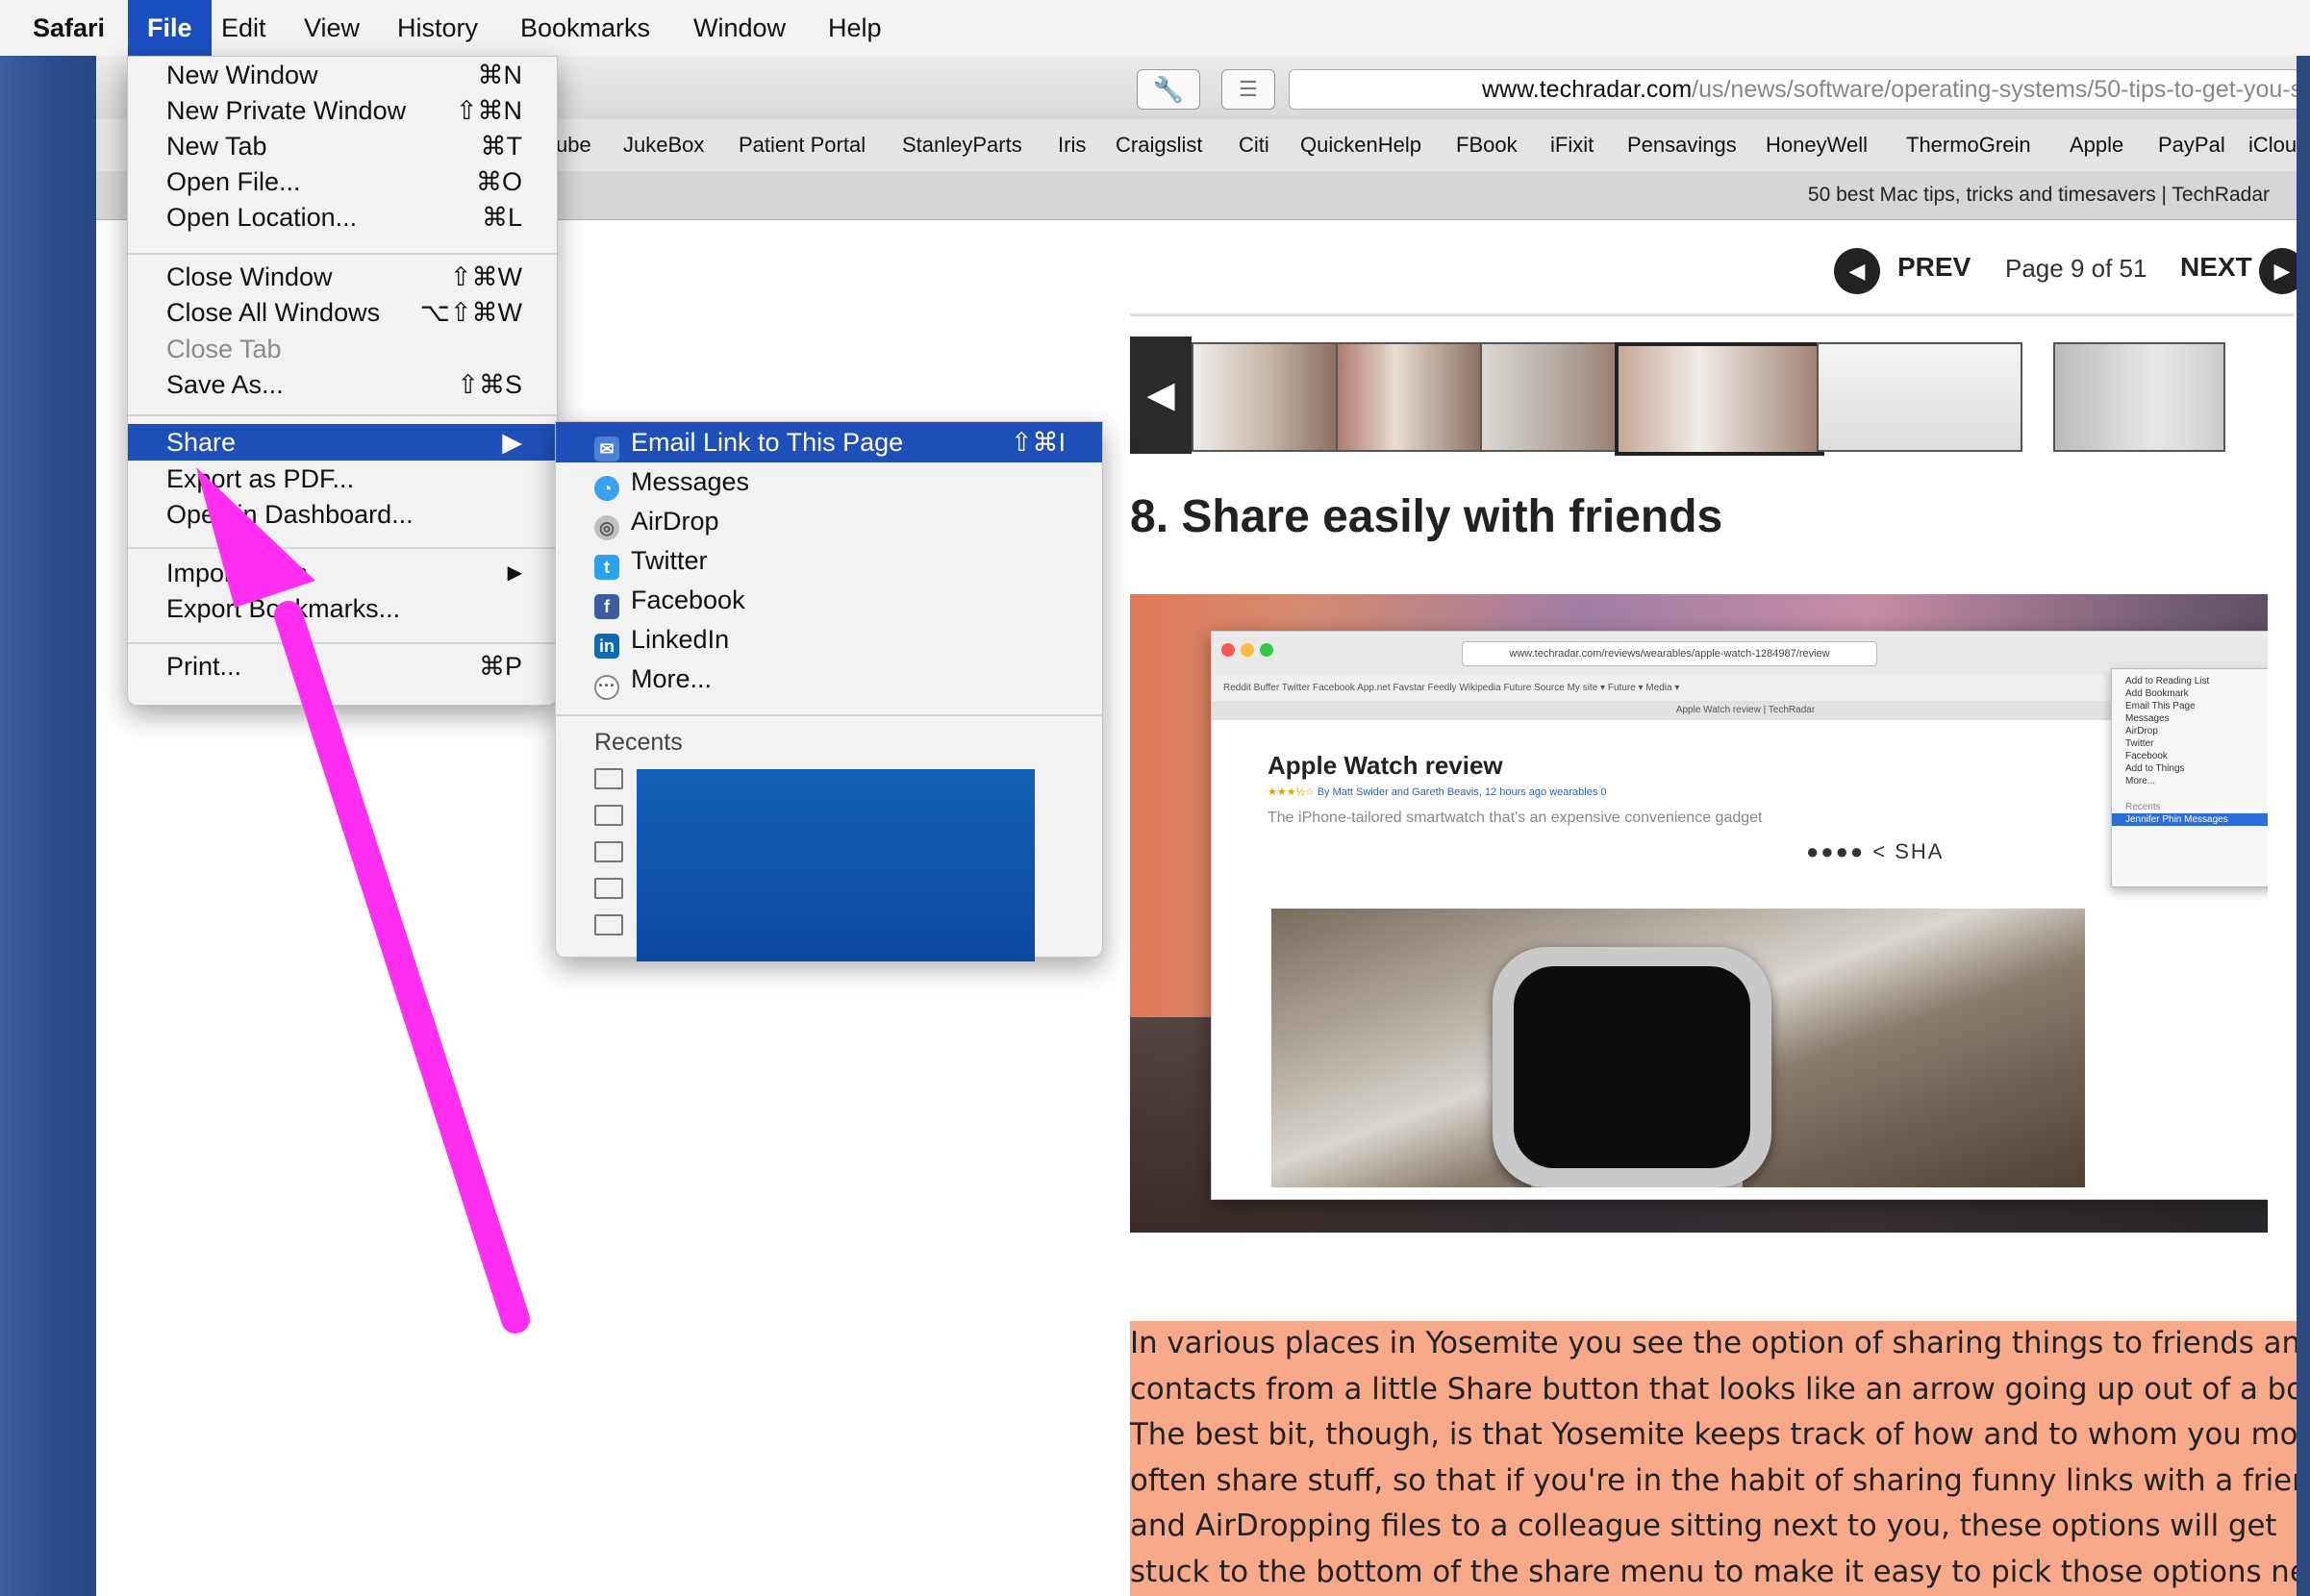 The width and height of the screenshot is (2310, 1596). I want to click on share-item-airdrop: ◎ AirDrop, so click(834, 521).